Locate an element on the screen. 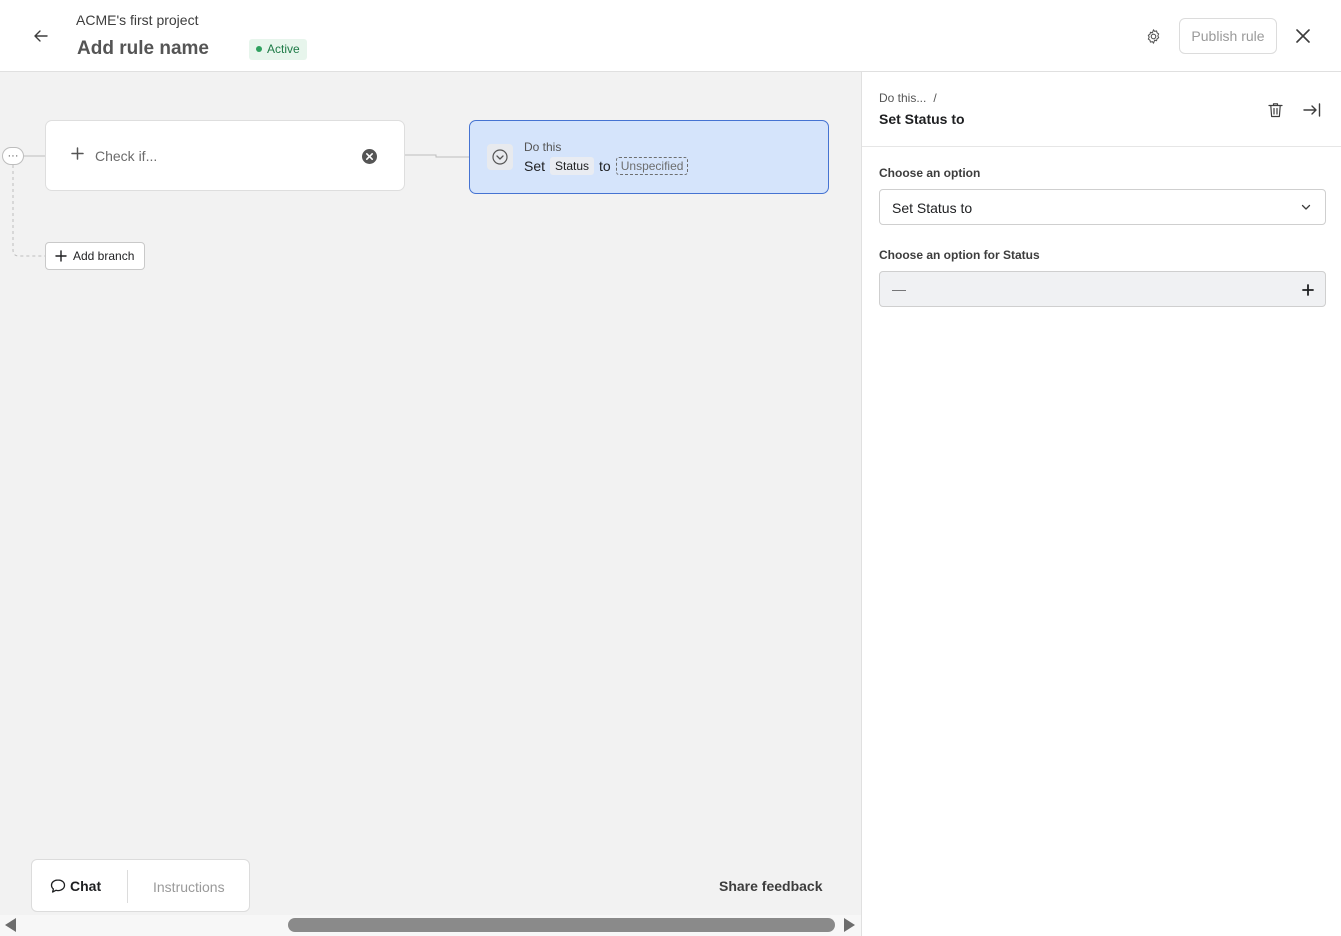 The image size is (1341, 936). action-verb: Set is located at coordinates (535, 166).